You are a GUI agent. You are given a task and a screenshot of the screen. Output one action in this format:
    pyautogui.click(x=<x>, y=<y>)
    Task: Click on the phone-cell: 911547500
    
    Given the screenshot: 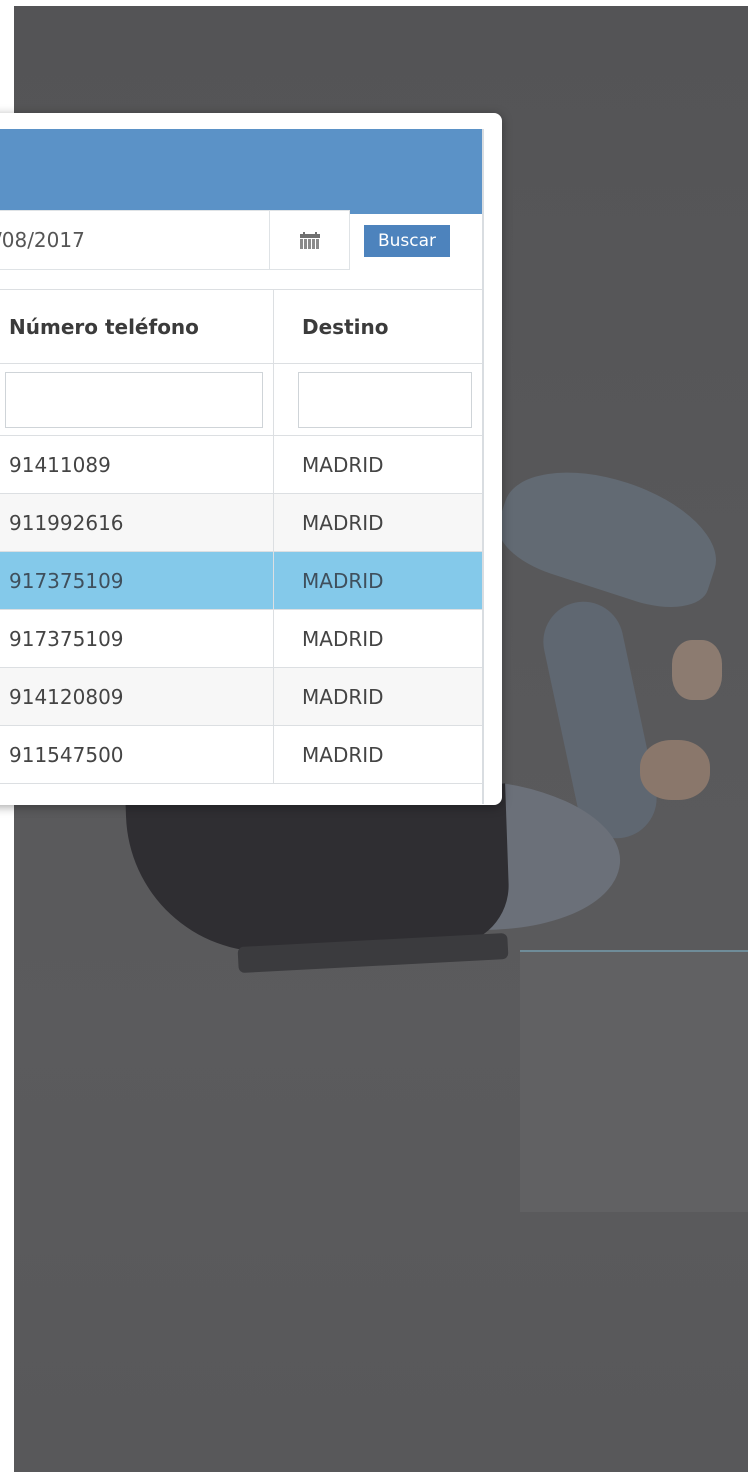 What is the action you would take?
    pyautogui.click(x=137, y=754)
    